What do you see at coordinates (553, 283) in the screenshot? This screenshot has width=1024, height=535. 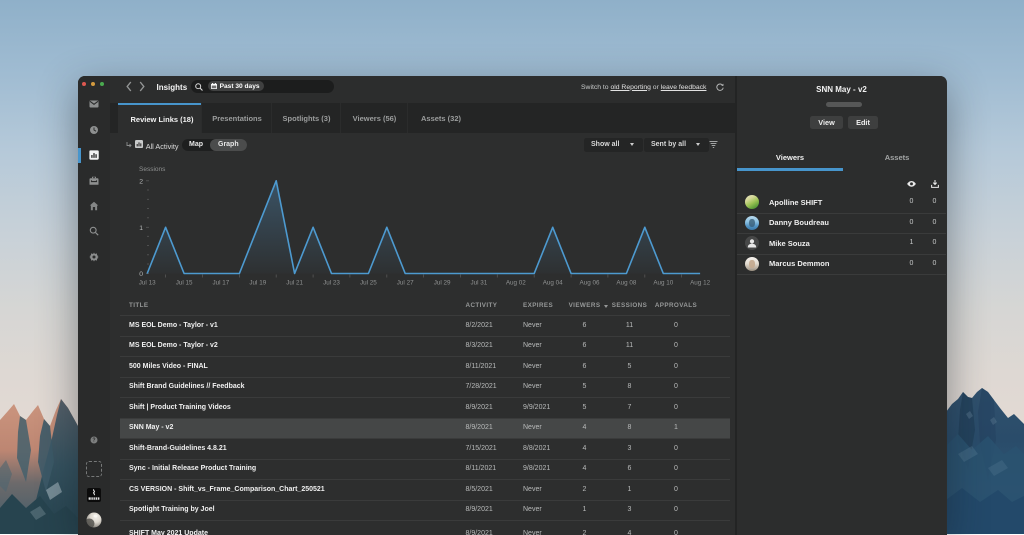 I see `svg-text: Aug 04` at bounding box center [553, 283].